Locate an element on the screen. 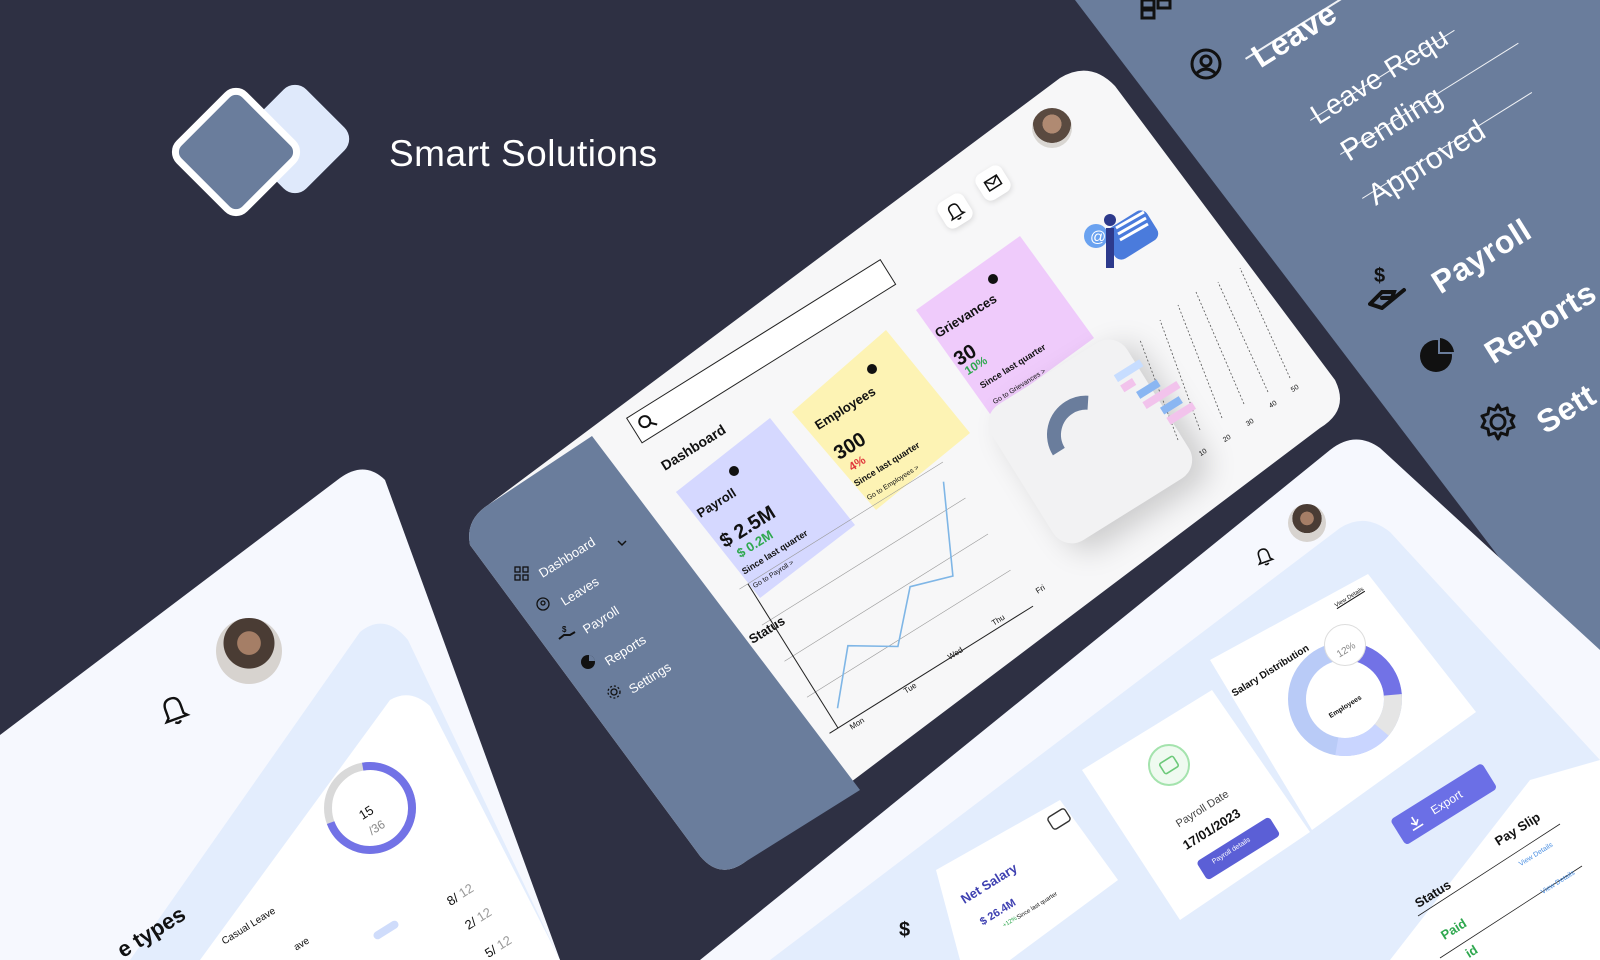  donut-badge: 12% is located at coordinates (1345, 645).